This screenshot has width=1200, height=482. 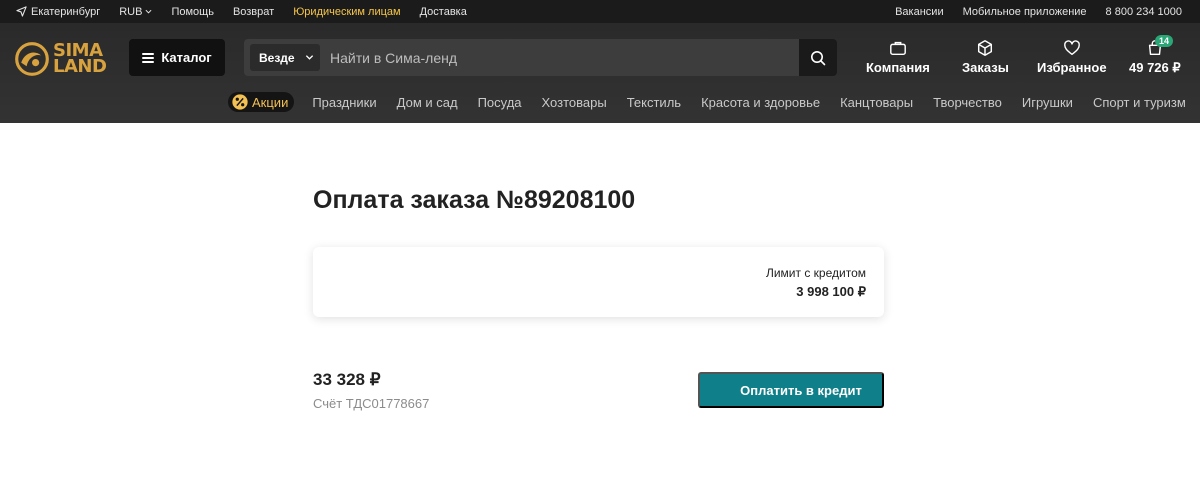 What do you see at coordinates (32, 59) in the screenshot?
I see `sima-land-logo-icon` at bounding box center [32, 59].